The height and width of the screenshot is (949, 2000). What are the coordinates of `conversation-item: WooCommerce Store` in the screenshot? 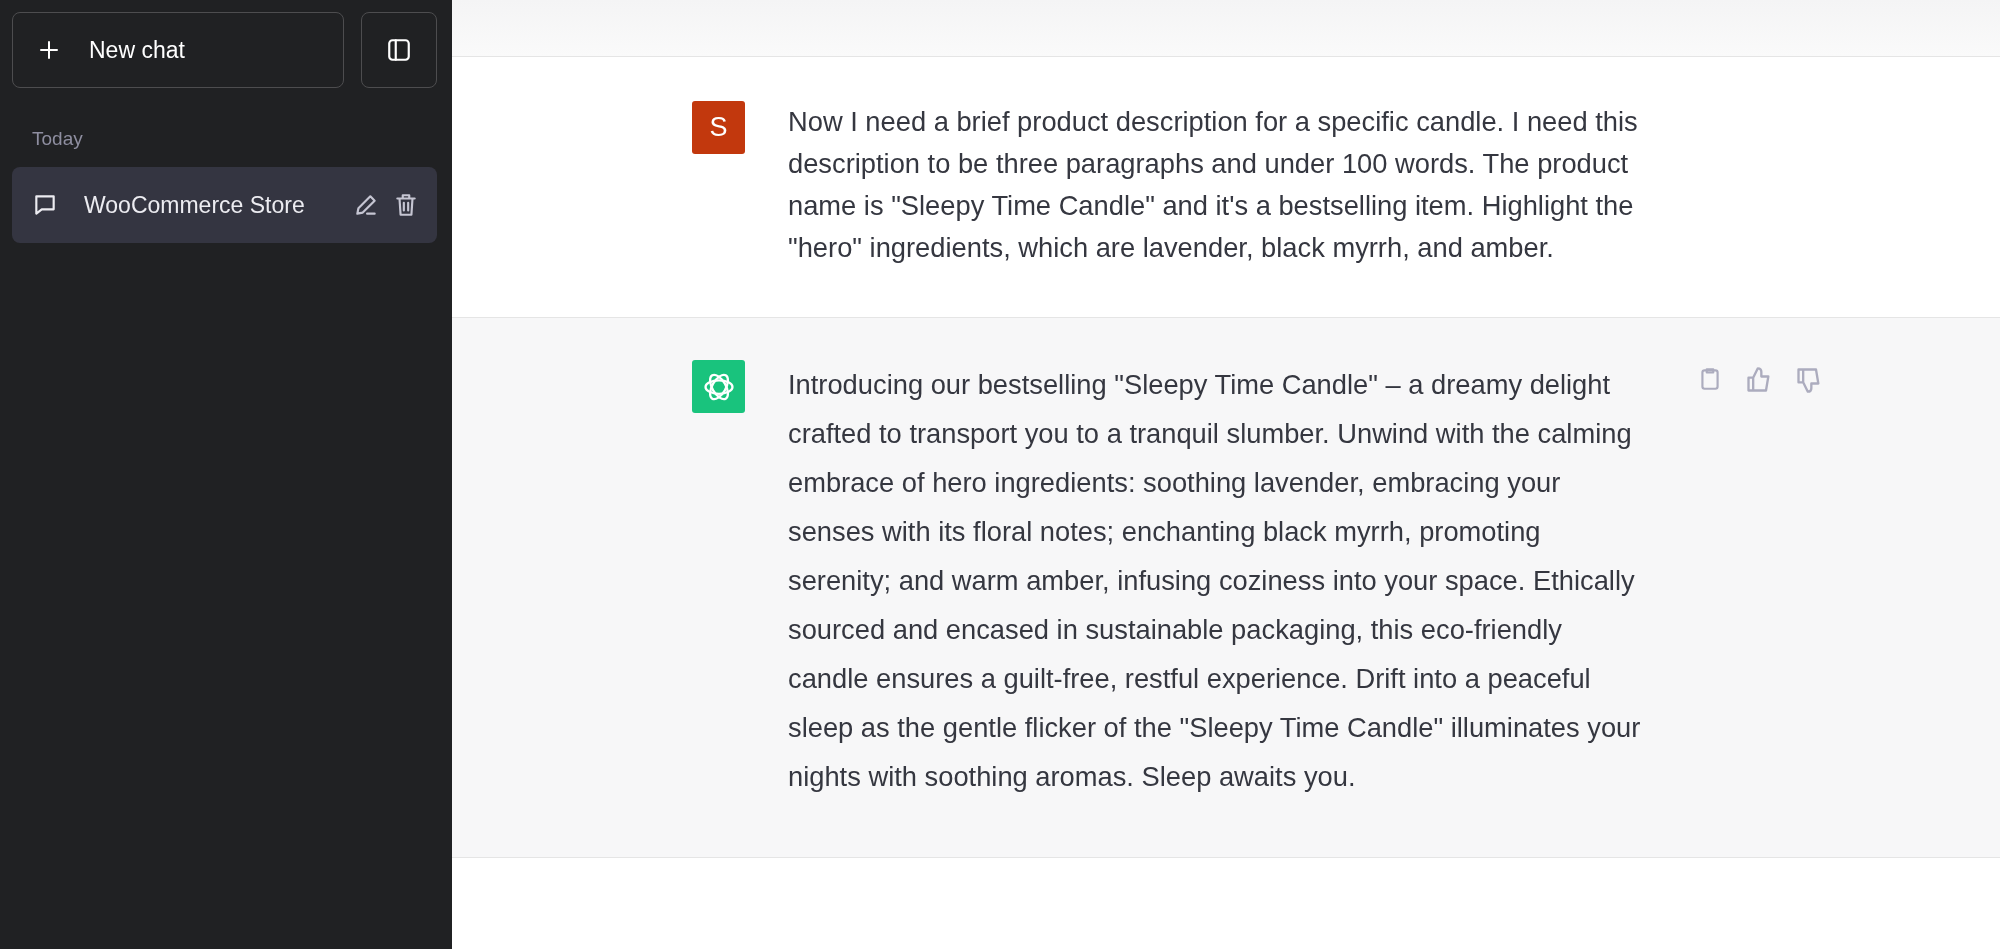 It's located at (224, 205).